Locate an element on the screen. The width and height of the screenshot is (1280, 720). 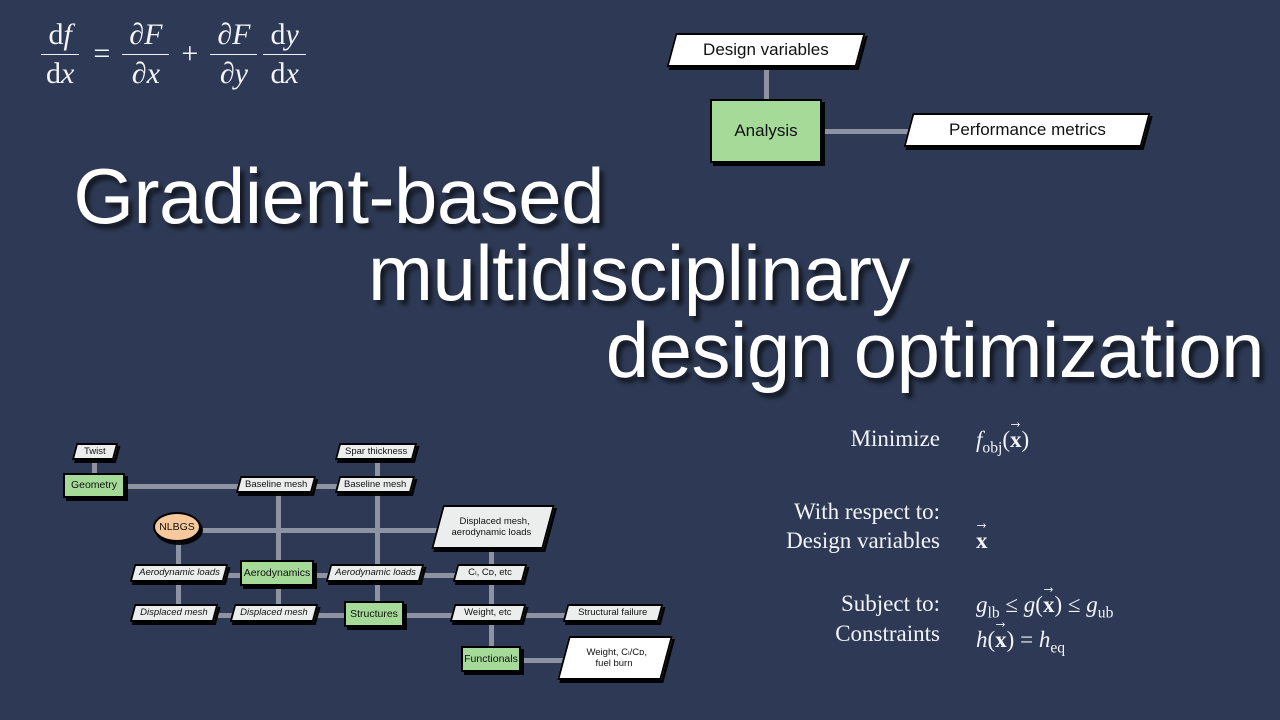
node-cl-cd-etc: Cₗ, Cᴅ, etc is located at coordinates (490, 573).